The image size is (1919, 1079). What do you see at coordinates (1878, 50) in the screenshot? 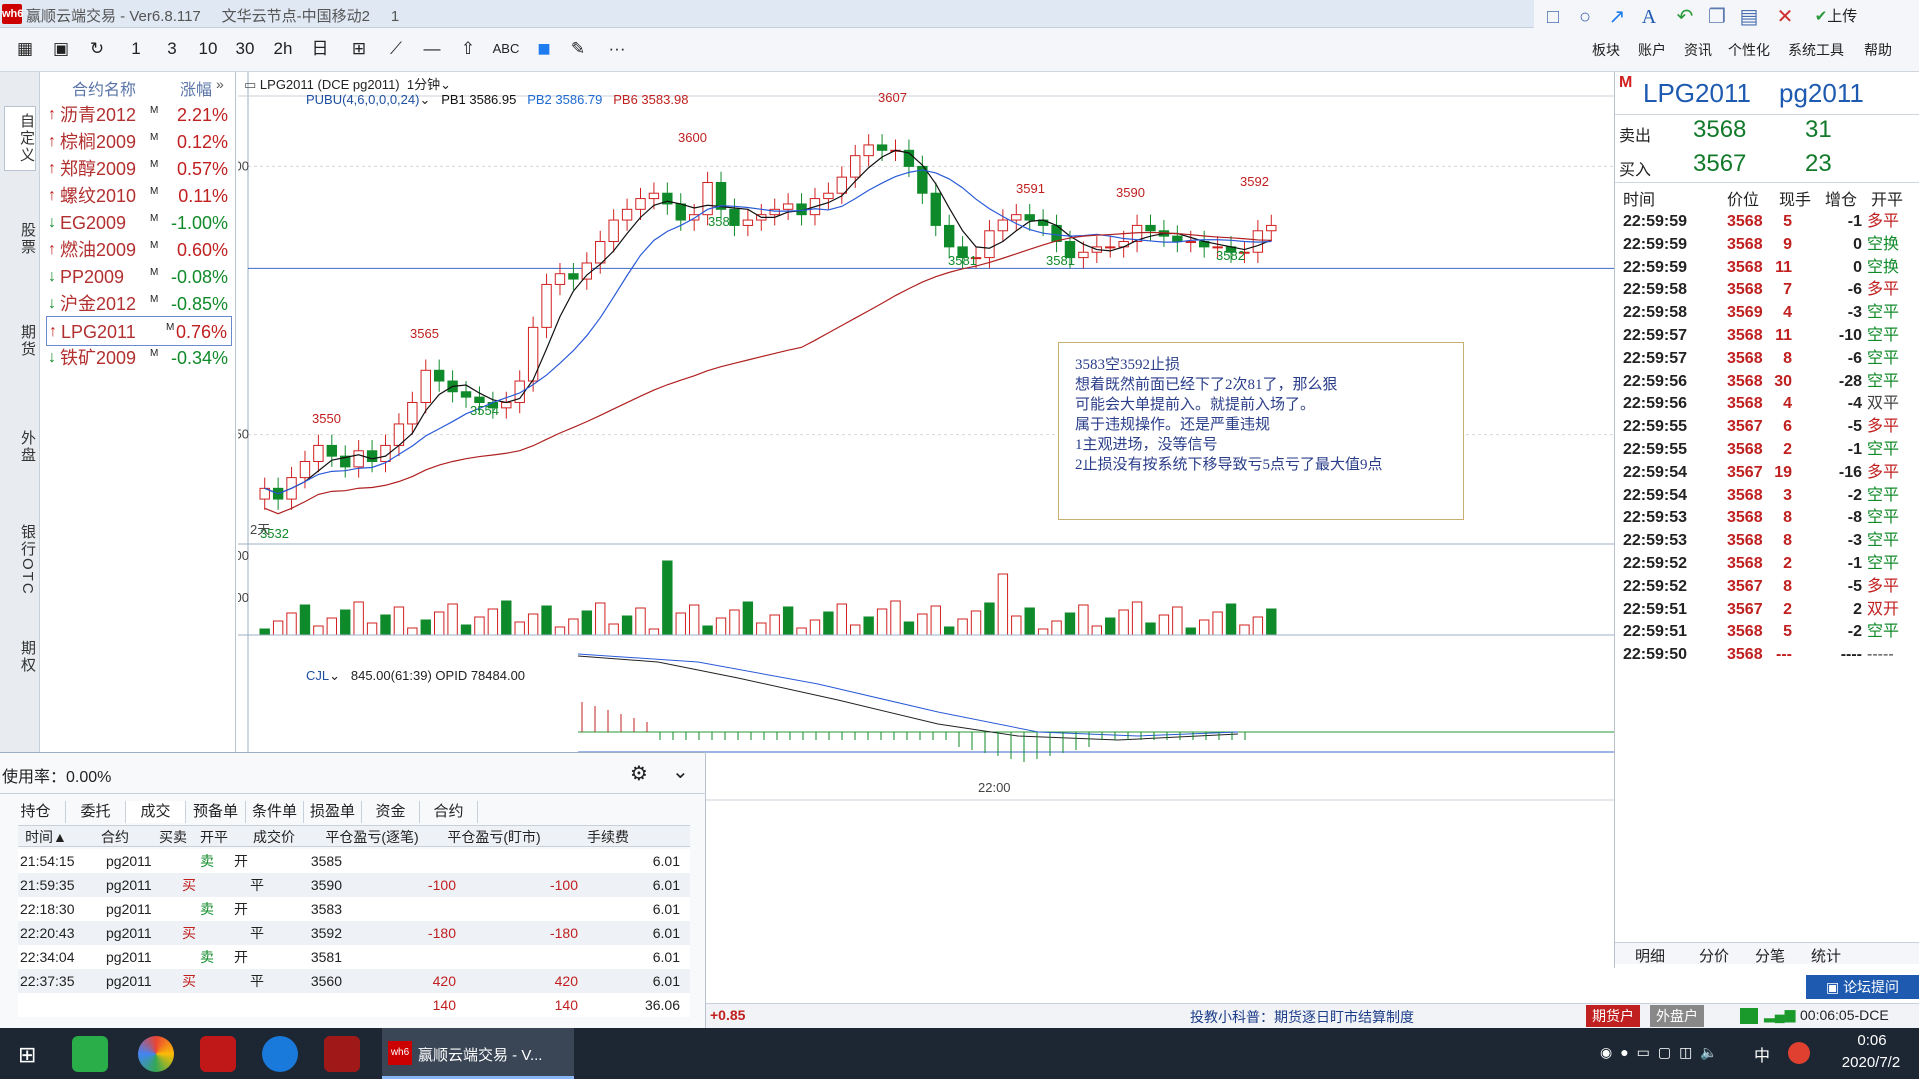
I see `menu-help: 帮助` at bounding box center [1878, 50].